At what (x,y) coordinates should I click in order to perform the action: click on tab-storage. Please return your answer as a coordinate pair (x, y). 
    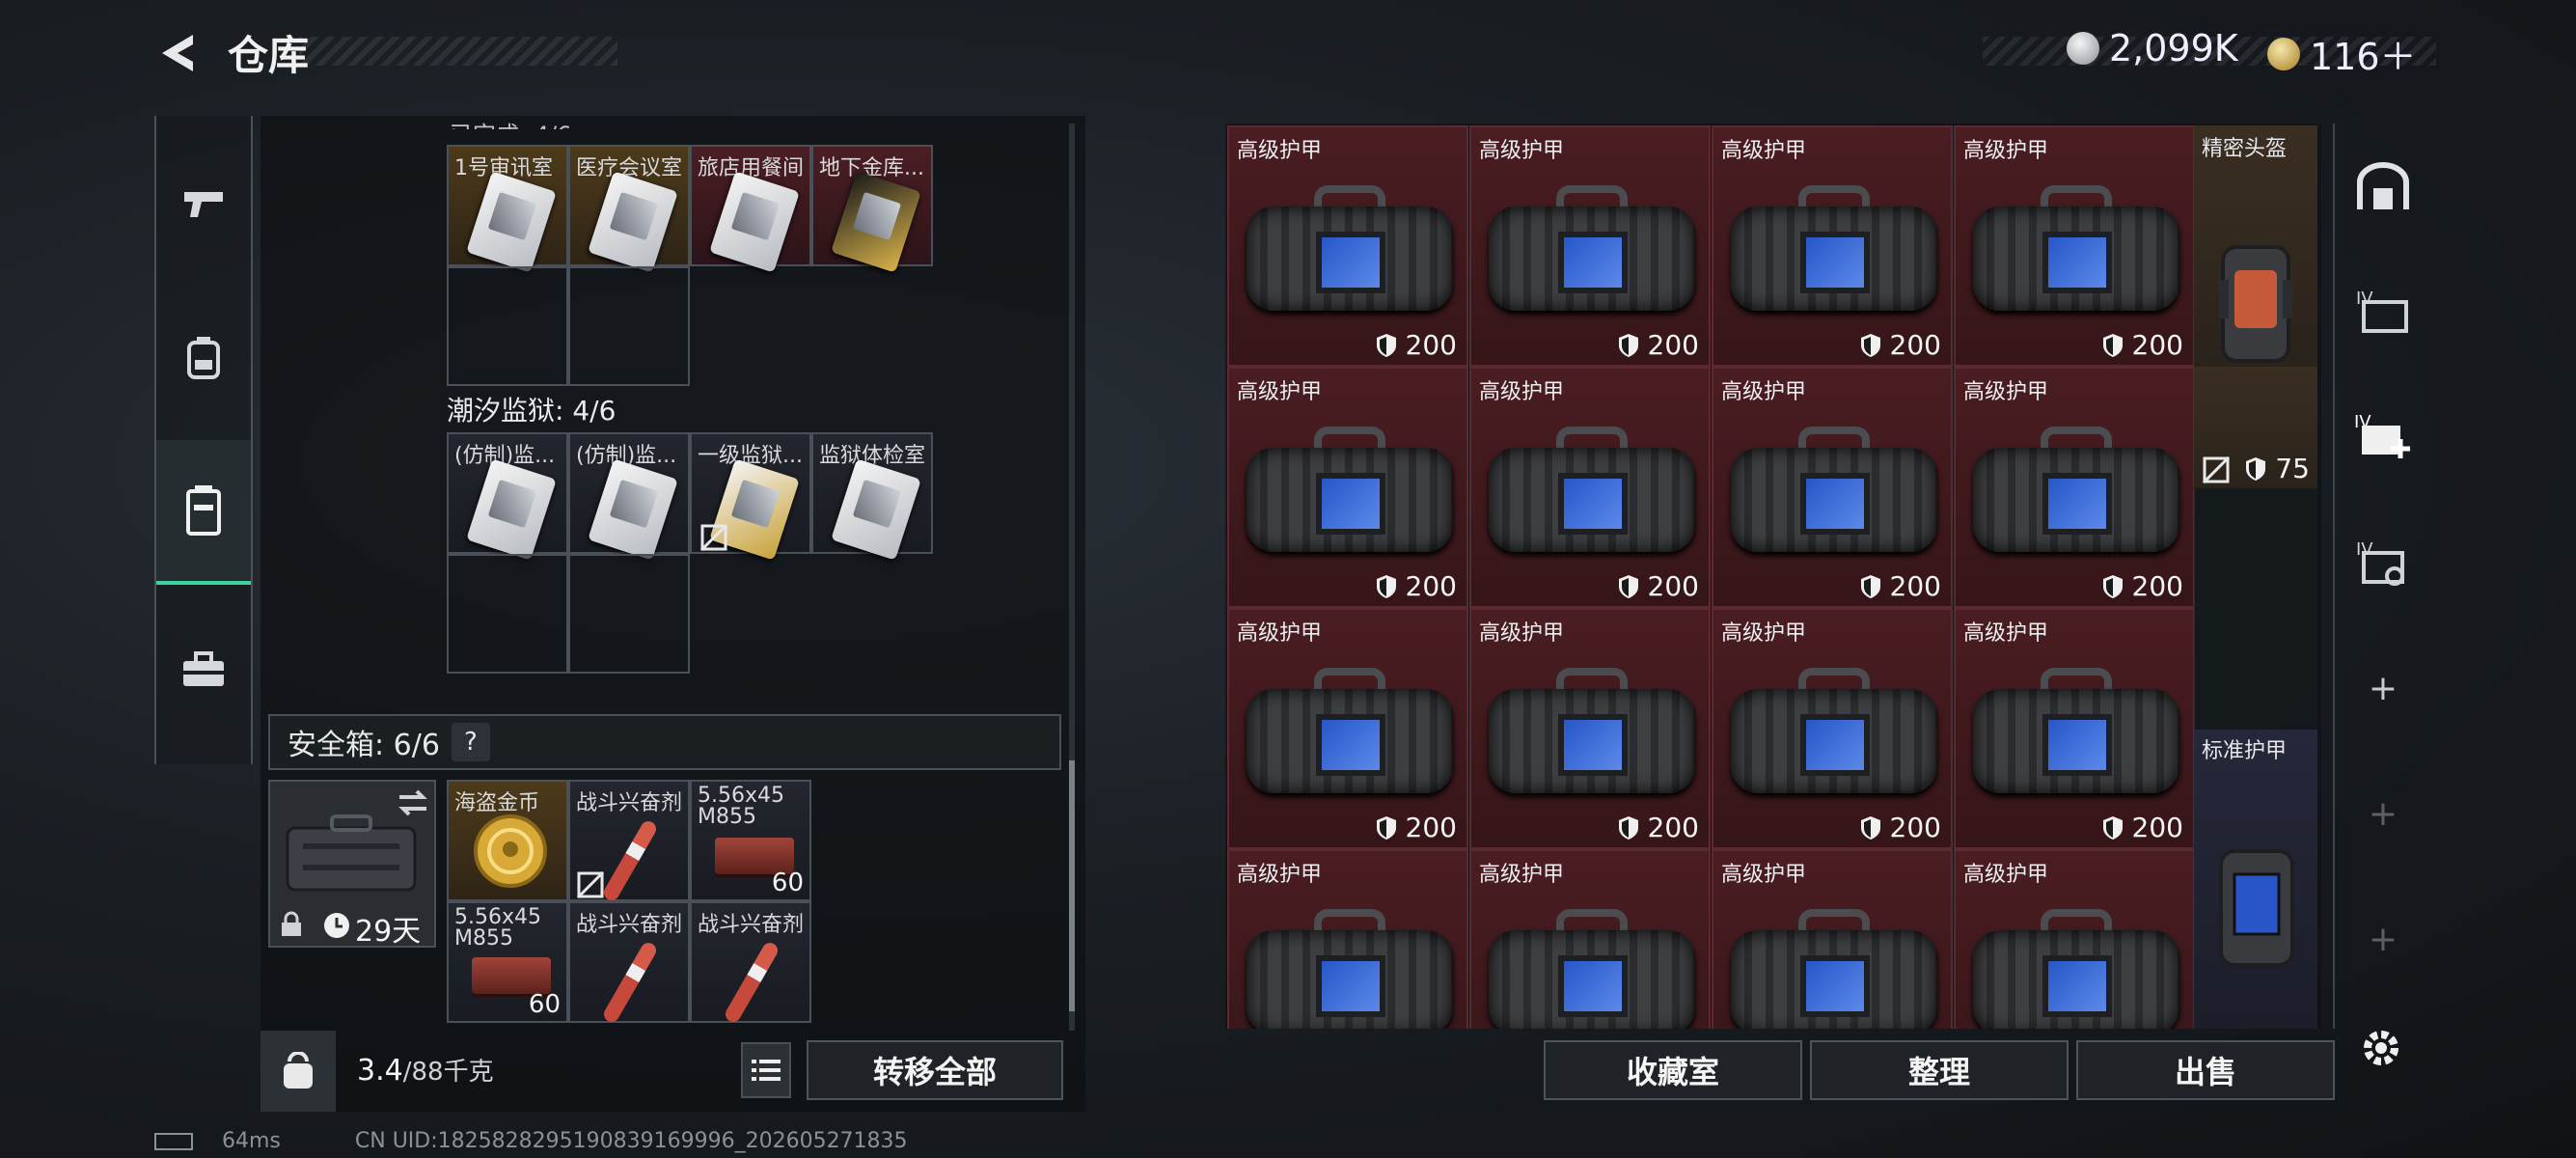
    Looking at the image, I should click on (204, 512).